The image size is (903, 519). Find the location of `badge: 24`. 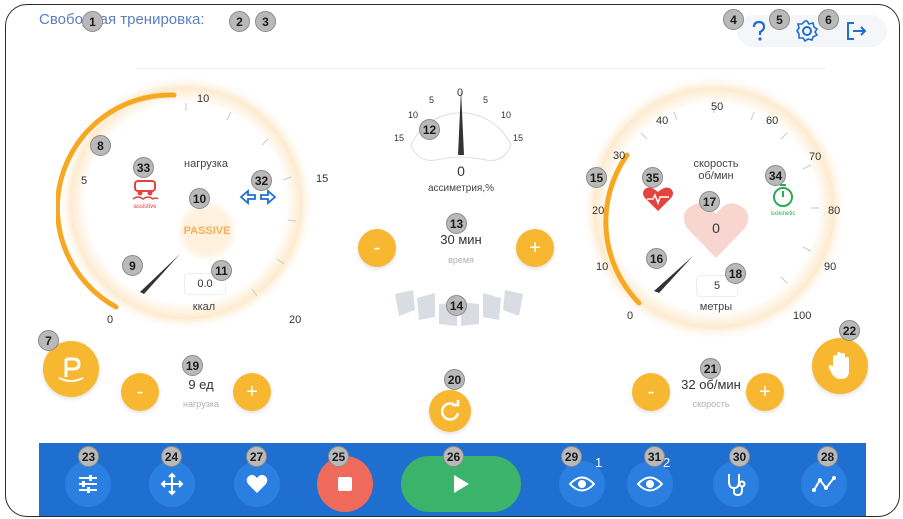

badge: 24 is located at coordinates (171, 456).